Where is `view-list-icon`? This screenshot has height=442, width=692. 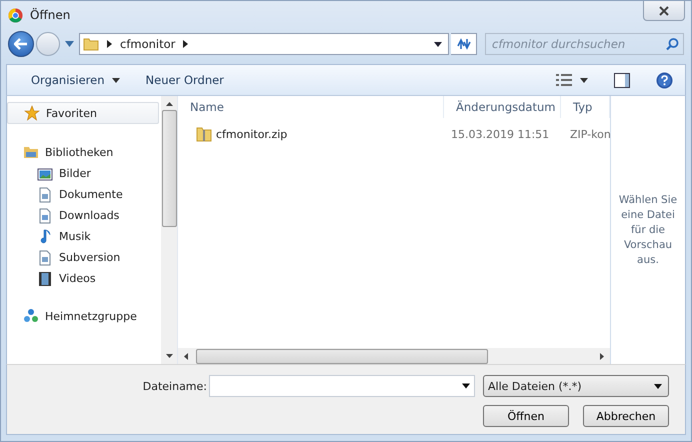 view-list-icon is located at coordinates (564, 80).